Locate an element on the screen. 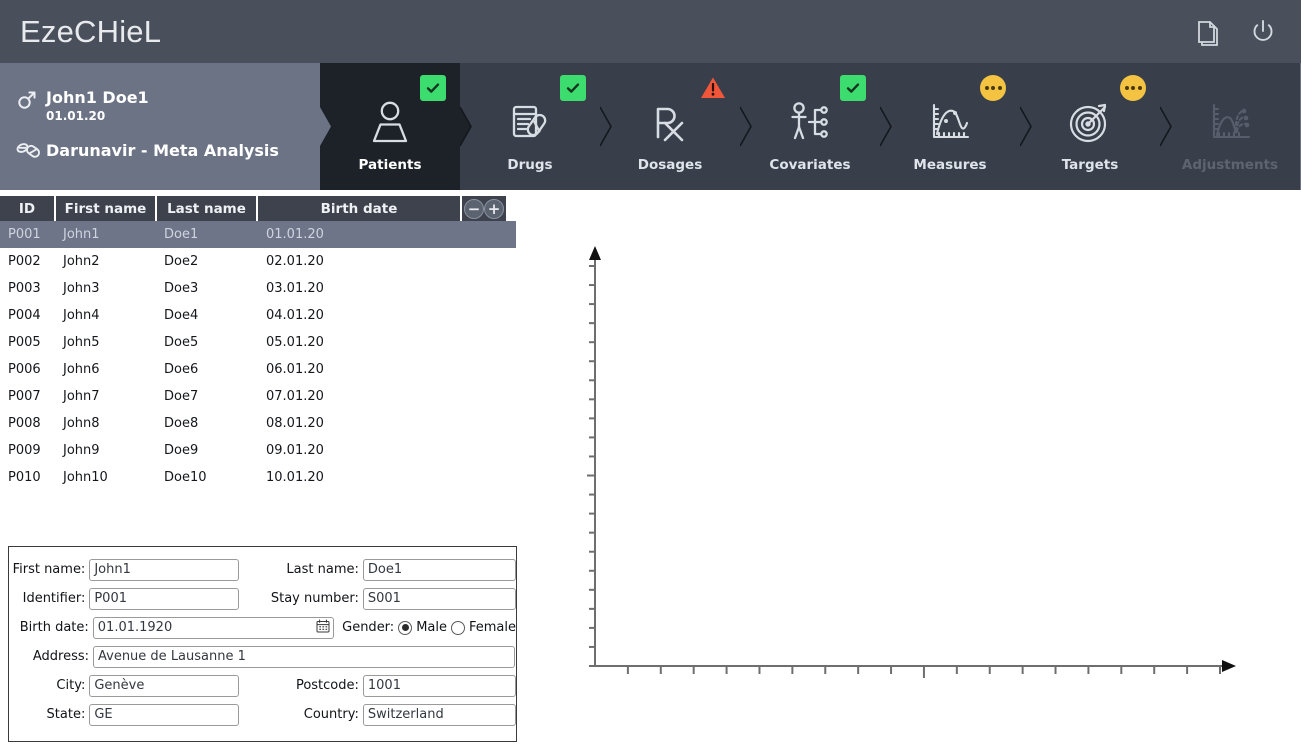 This screenshot has width=1301, height=744. remove-patient-button: − is located at coordinates (474, 208).